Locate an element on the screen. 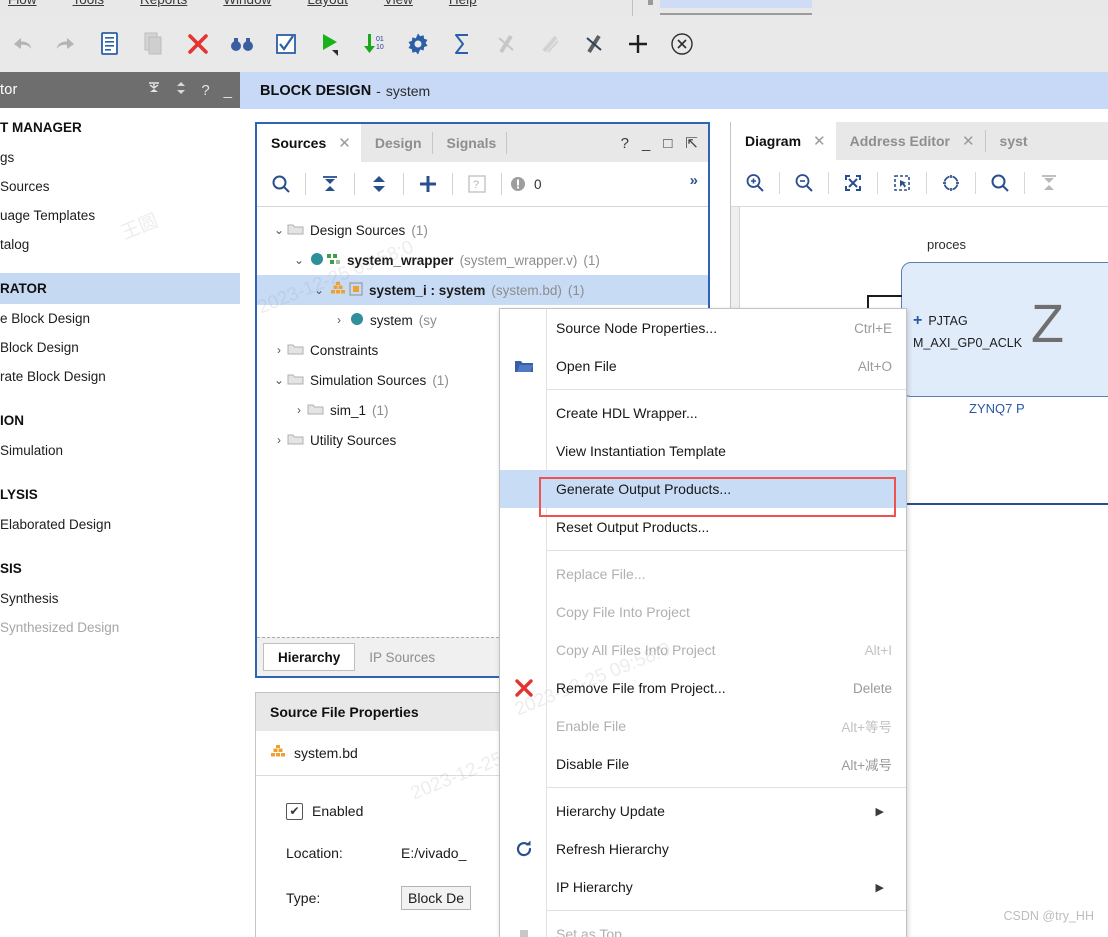 Image resolution: width=1108 pixels, height=937 pixels. port-m-axi-gp0-aclk: M_AXI_GP0_ACLK is located at coordinates (967, 343).